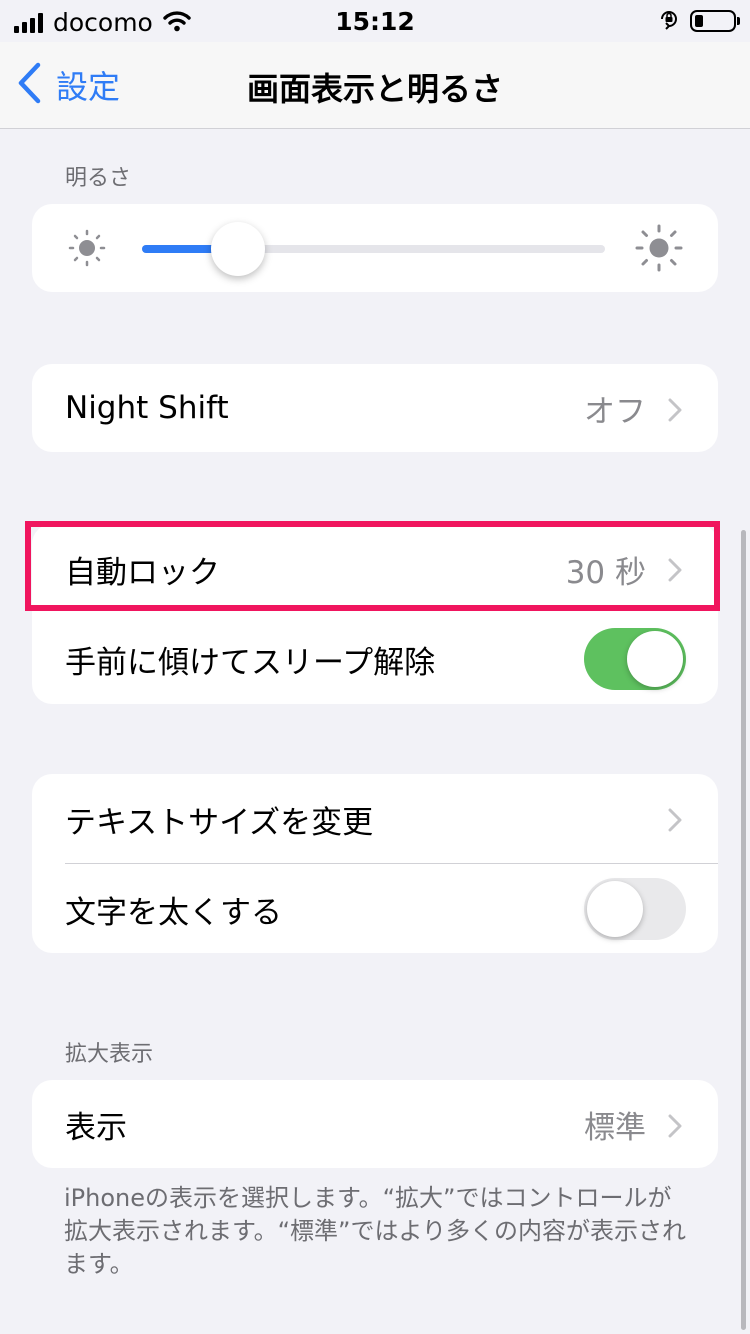 This screenshot has height=1334, width=750. Describe the element at coordinates (374, 89) in the screenshot. I see `page-title: 画面表示と明るさ` at that location.